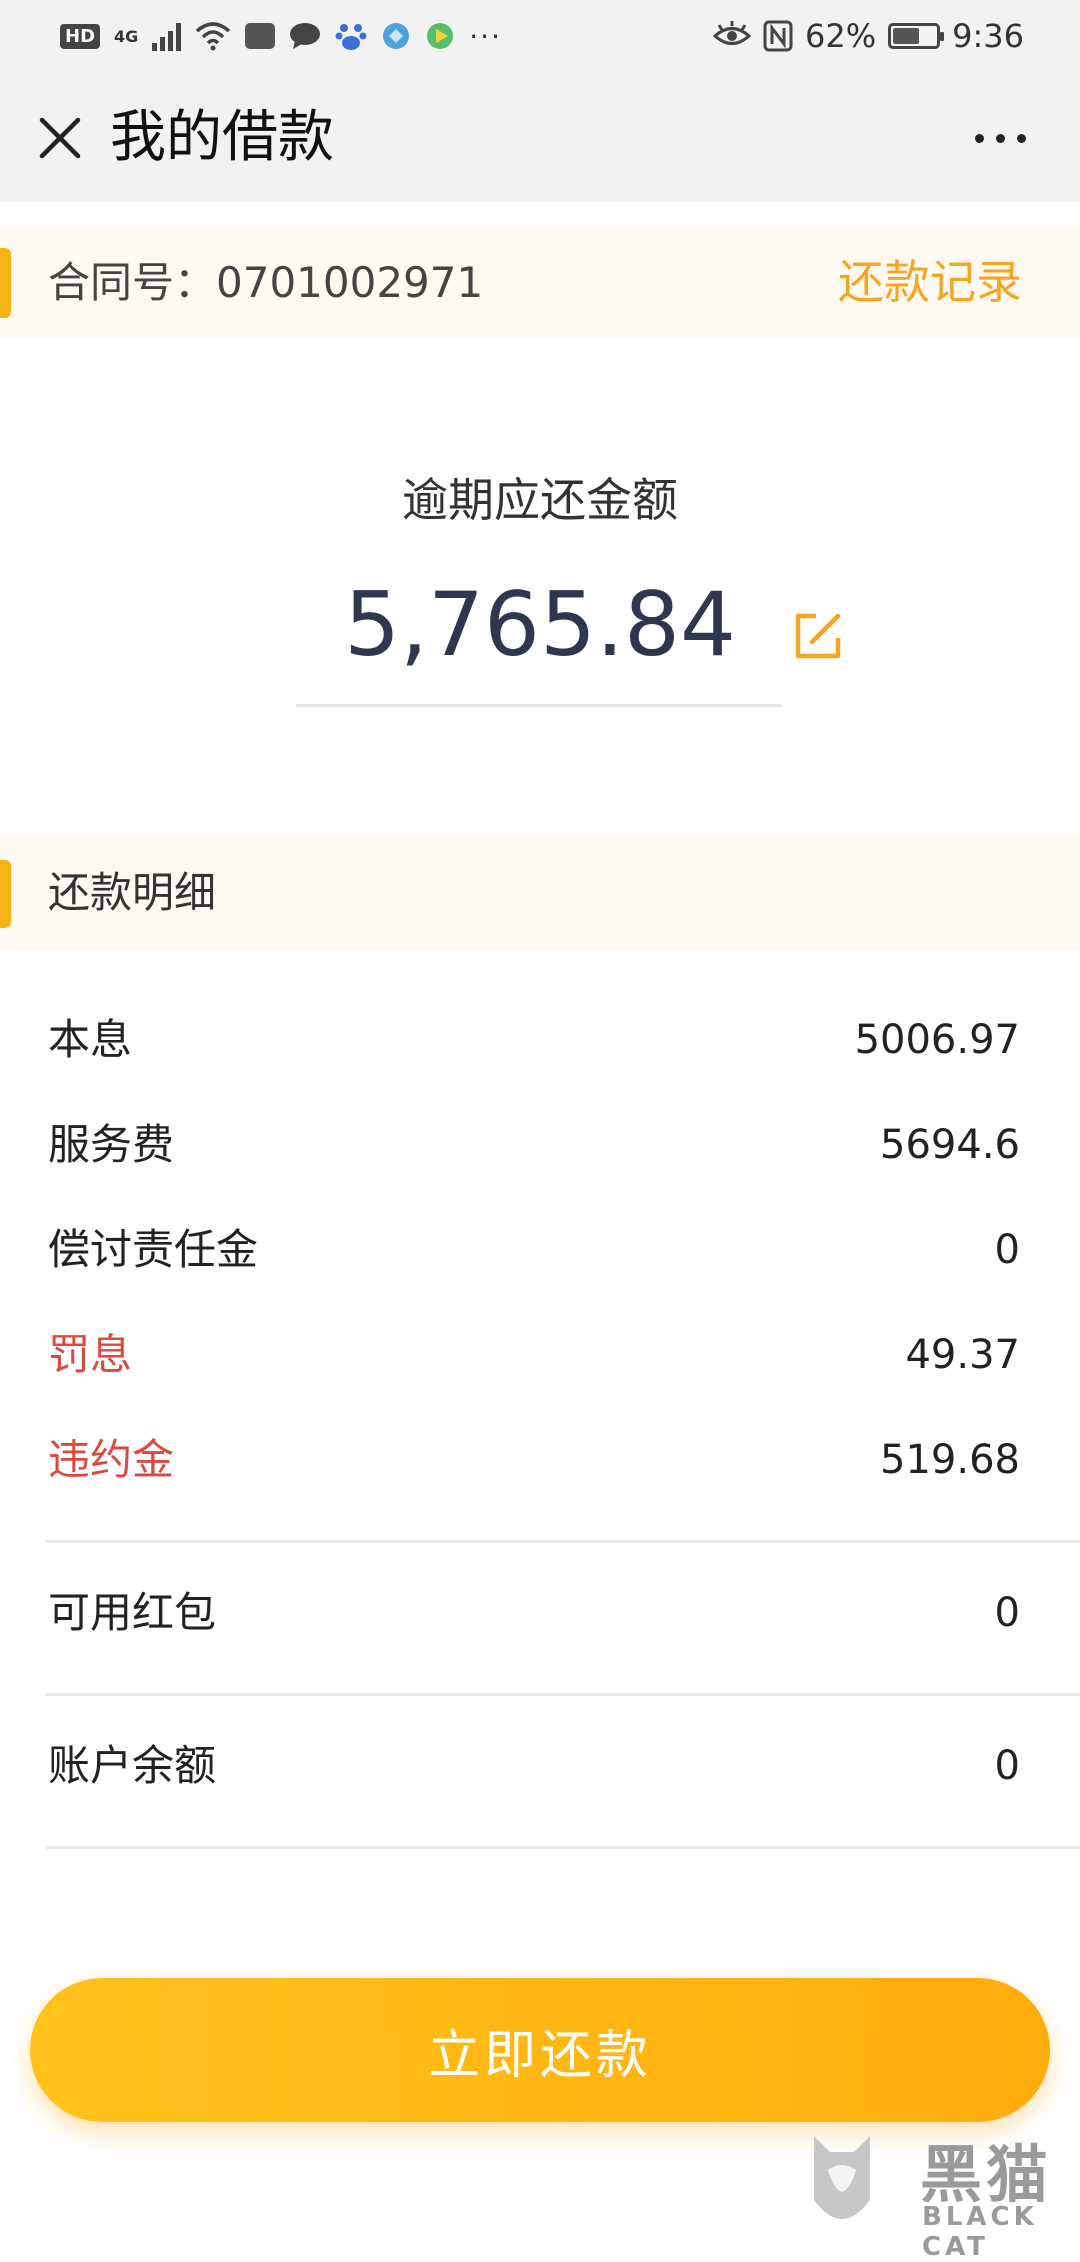 Image resolution: width=1080 pixels, height=2262 pixels. What do you see at coordinates (539, 2055) in the screenshot?
I see `repay-now-label: 立即还款` at bounding box center [539, 2055].